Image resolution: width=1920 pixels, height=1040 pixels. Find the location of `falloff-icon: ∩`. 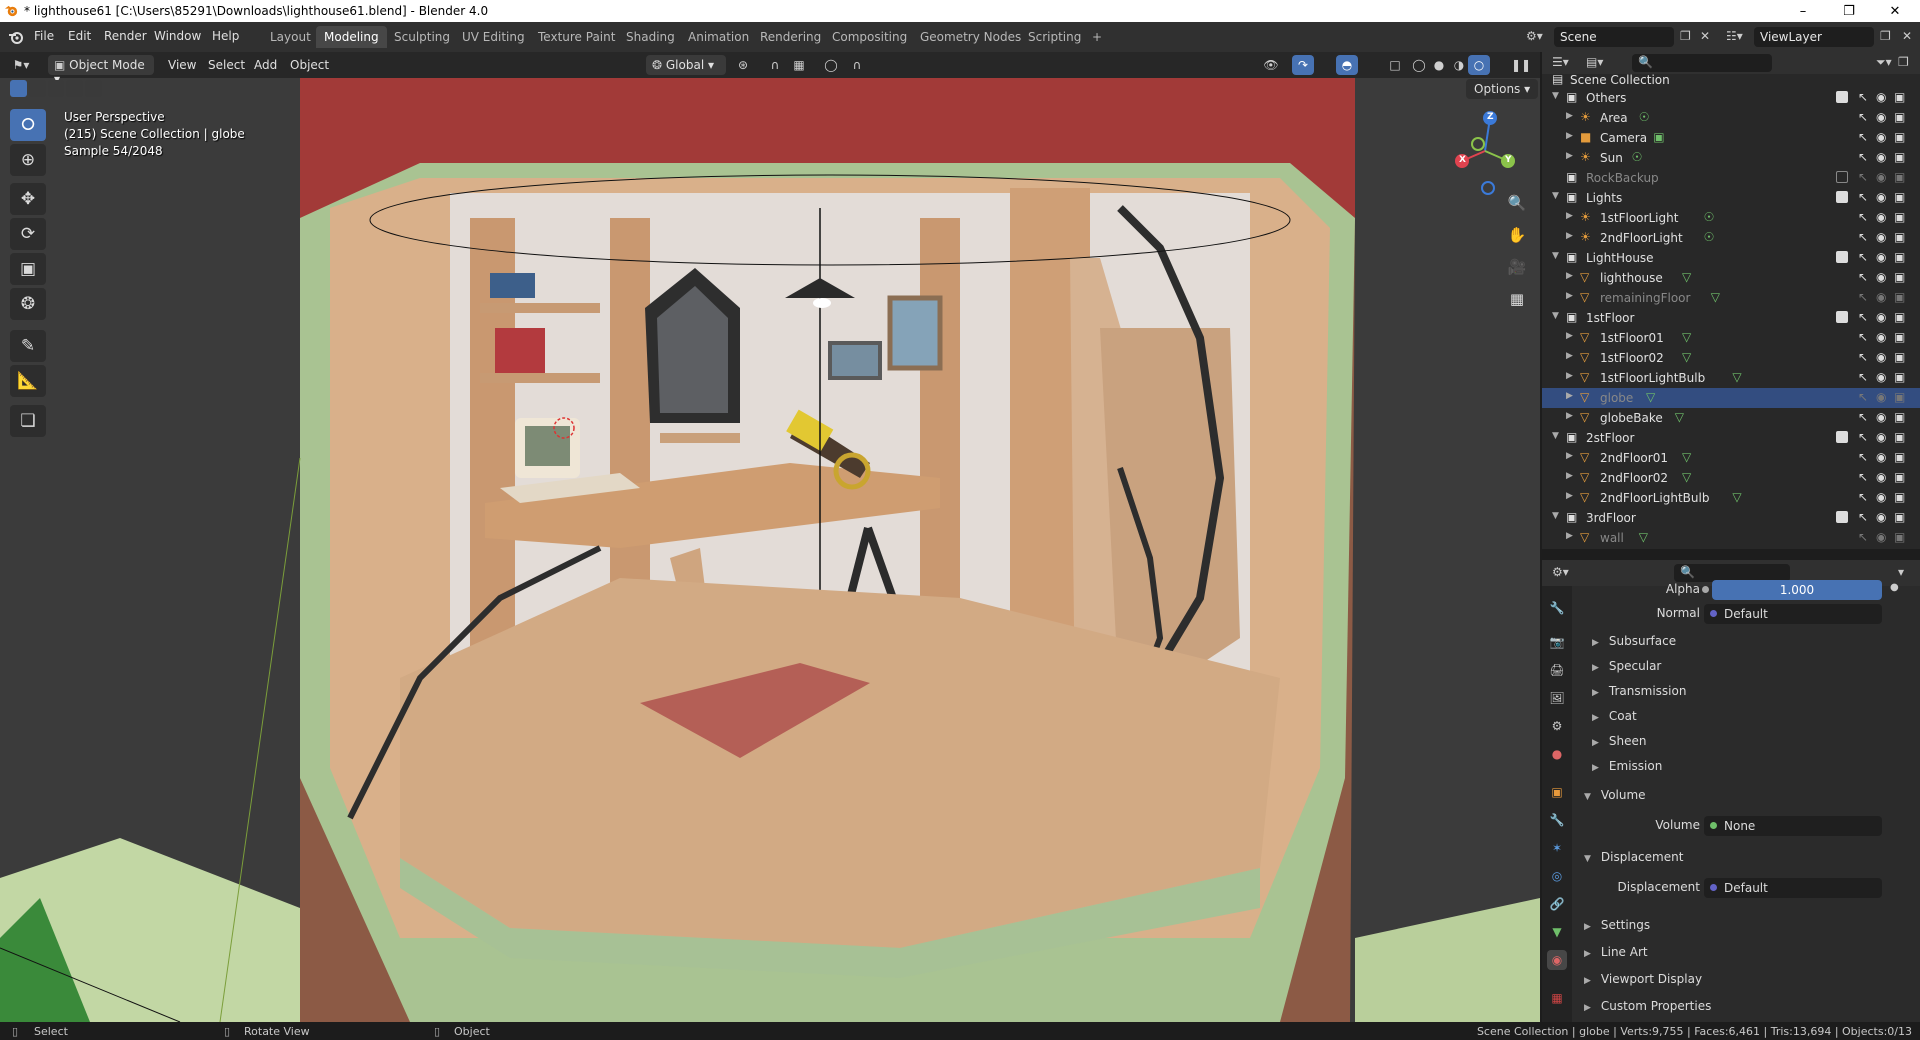

falloff-icon: ∩ is located at coordinates (857, 65).